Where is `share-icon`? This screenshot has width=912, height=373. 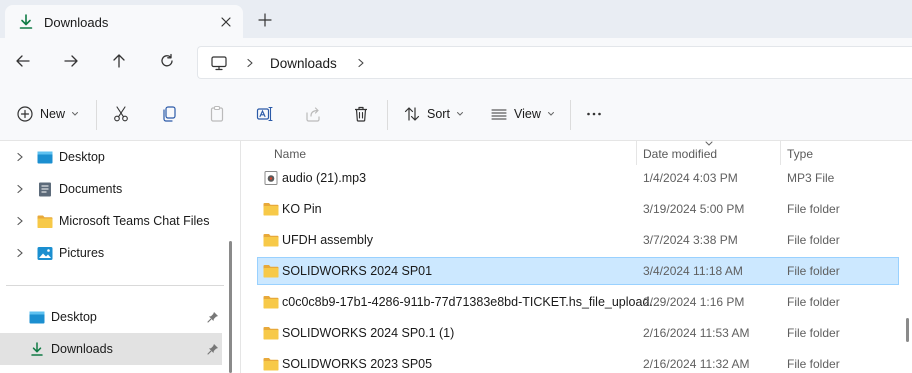 share-icon is located at coordinates (313, 114).